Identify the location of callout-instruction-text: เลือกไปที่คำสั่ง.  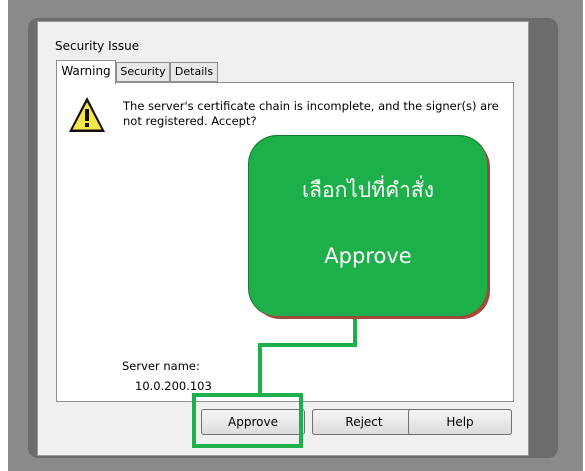
(368, 190).